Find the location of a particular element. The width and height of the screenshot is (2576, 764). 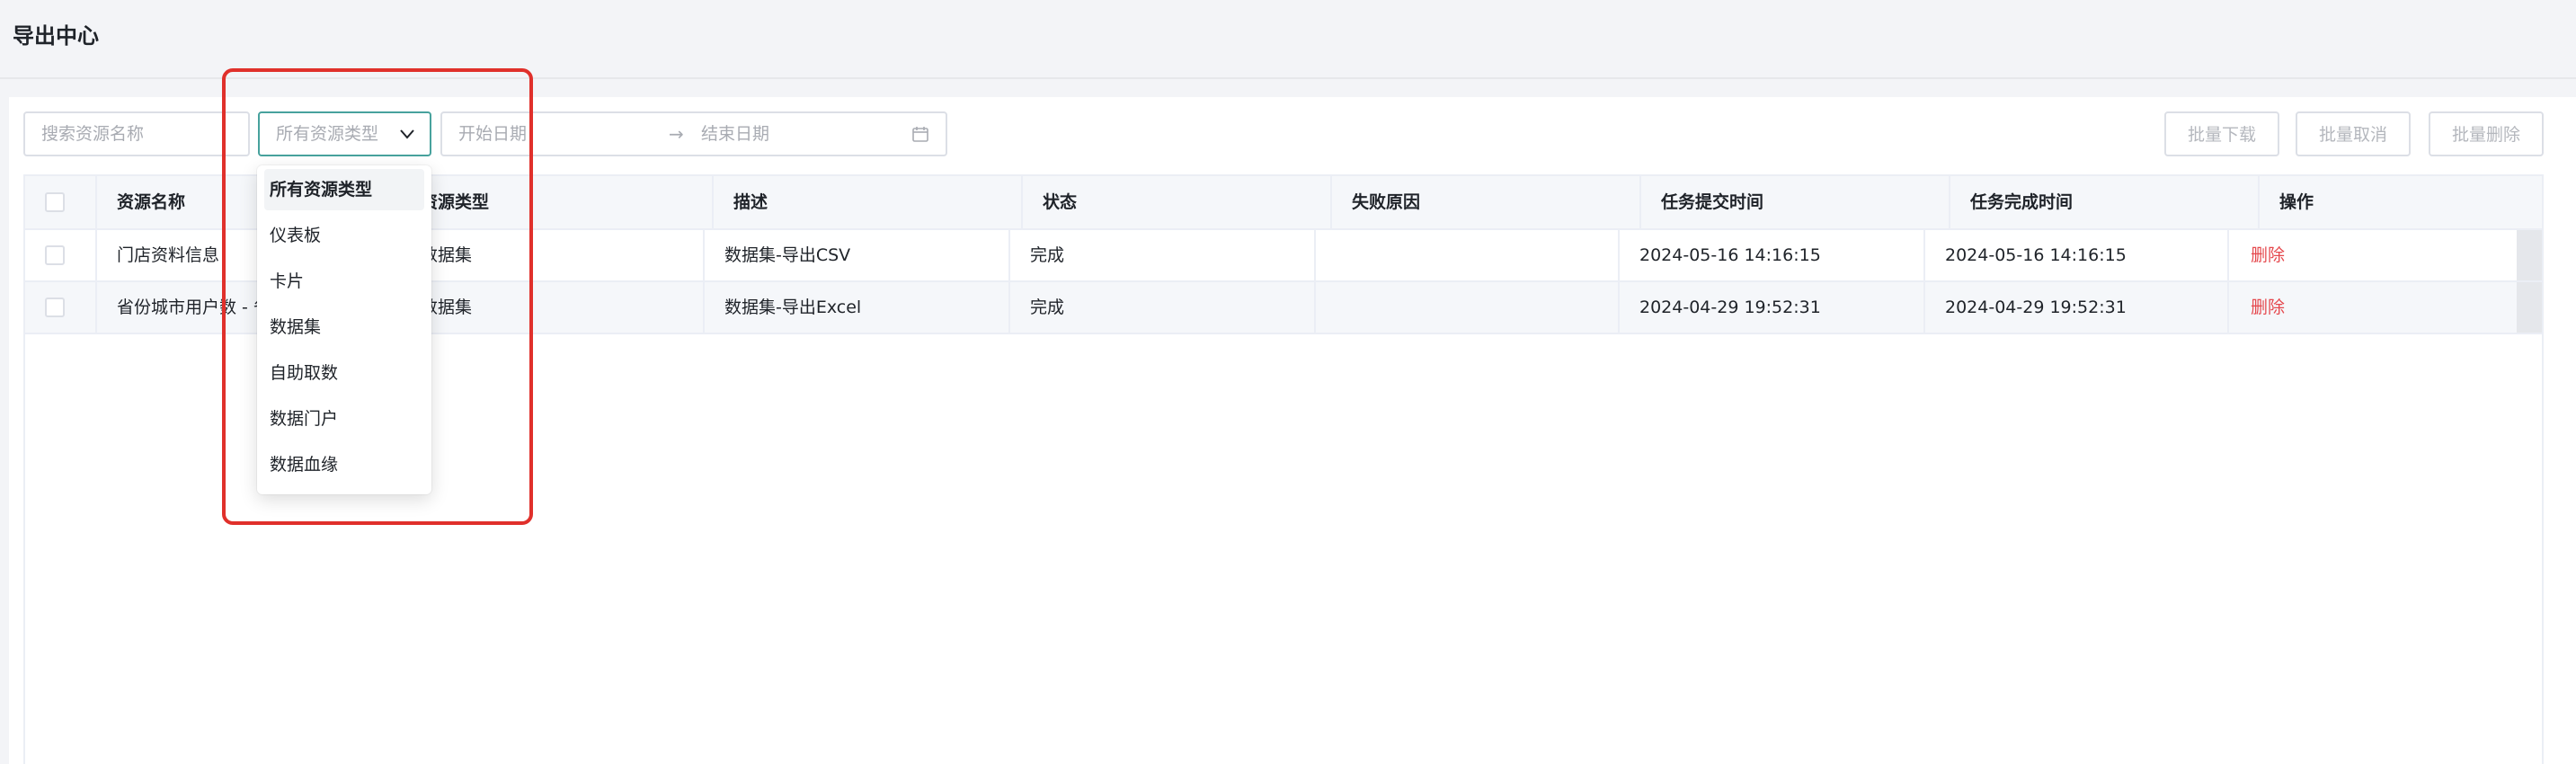

calendar-icon is located at coordinates (920, 134).